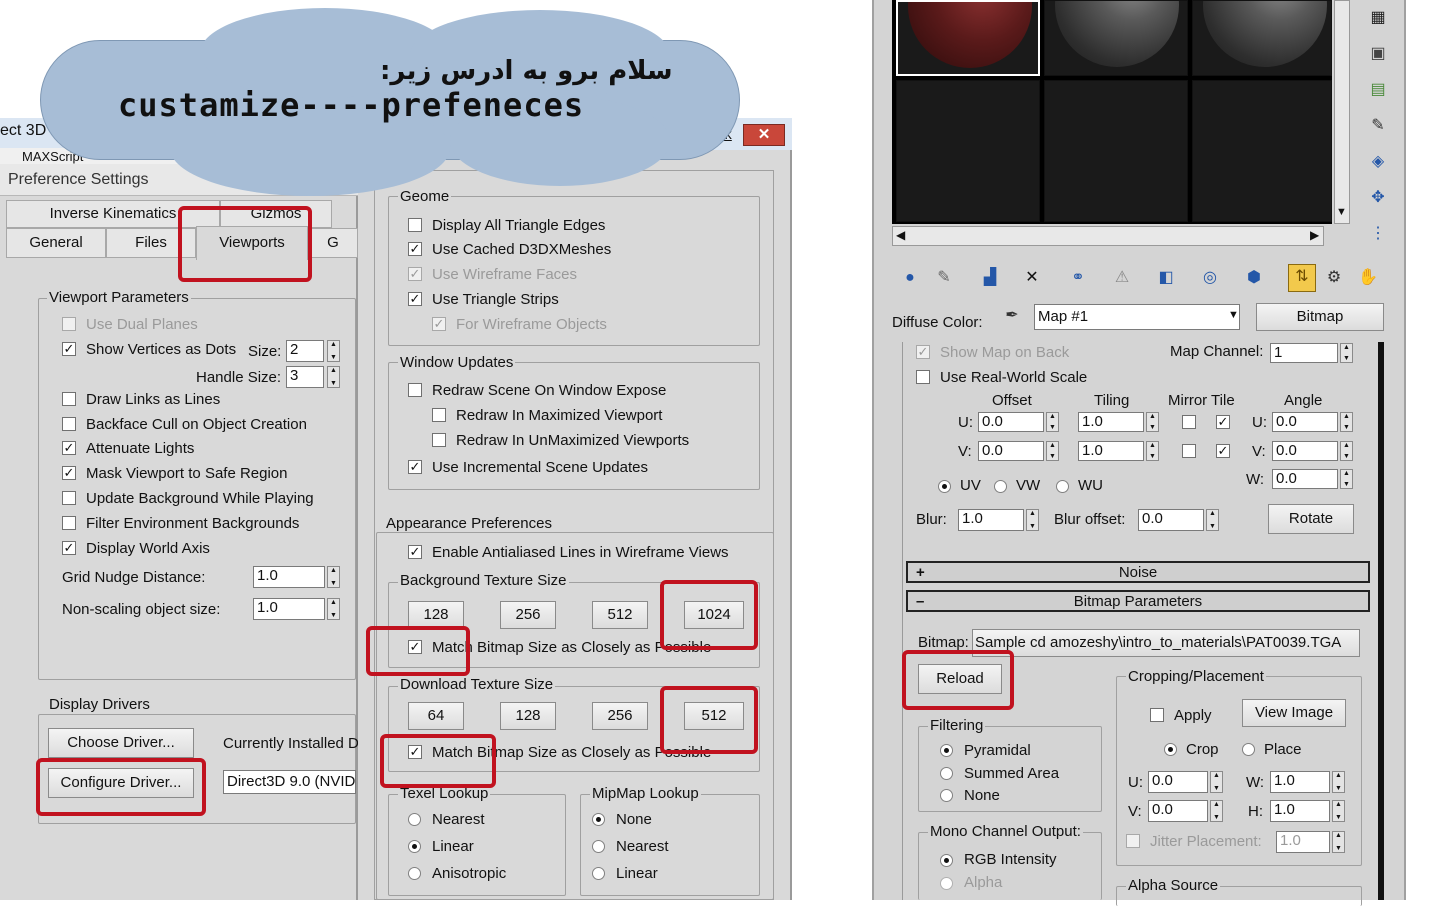 This screenshot has height=906, width=1440. What do you see at coordinates (1216, 782) in the screenshot?
I see `crop-u-spinner` at bounding box center [1216, 782].